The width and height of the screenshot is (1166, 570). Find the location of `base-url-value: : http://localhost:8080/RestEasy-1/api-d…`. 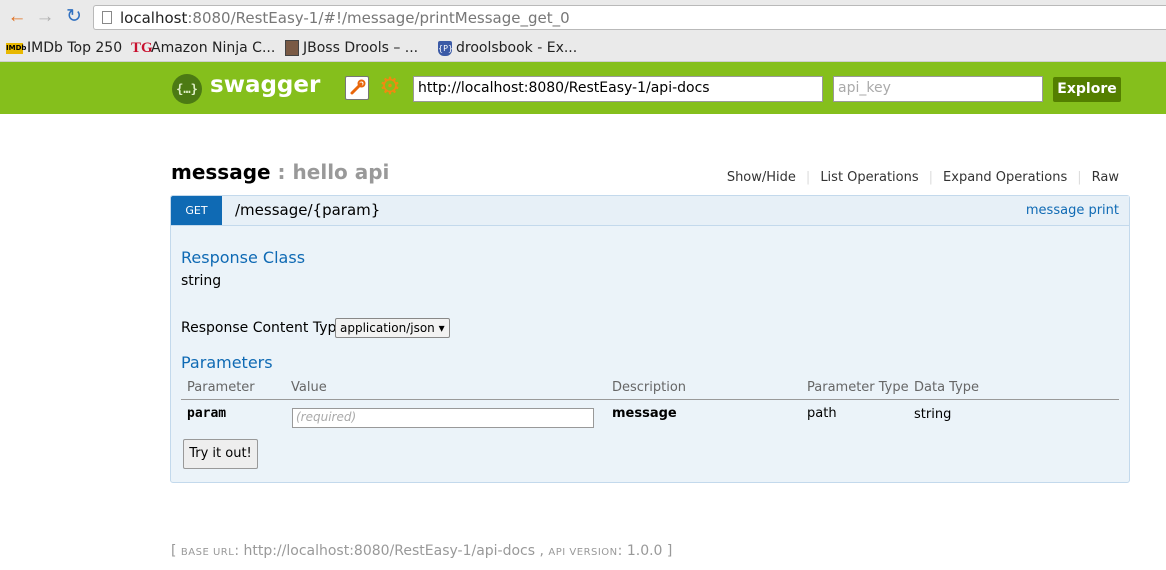

base-url-value: : http://localhost:8080/RestEasy-1/api-d… is located at coordinates (391, 551).